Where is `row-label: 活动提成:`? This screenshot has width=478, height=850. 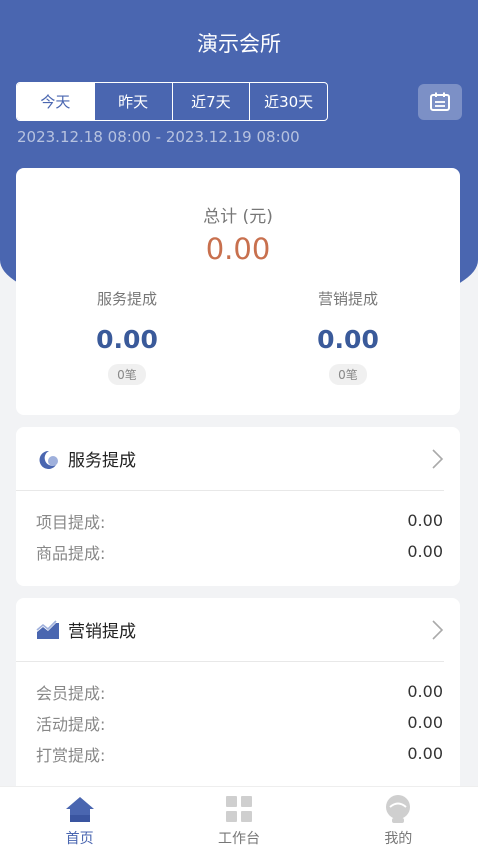
row-label: 活动提成: is located at coordinates (71, 724).